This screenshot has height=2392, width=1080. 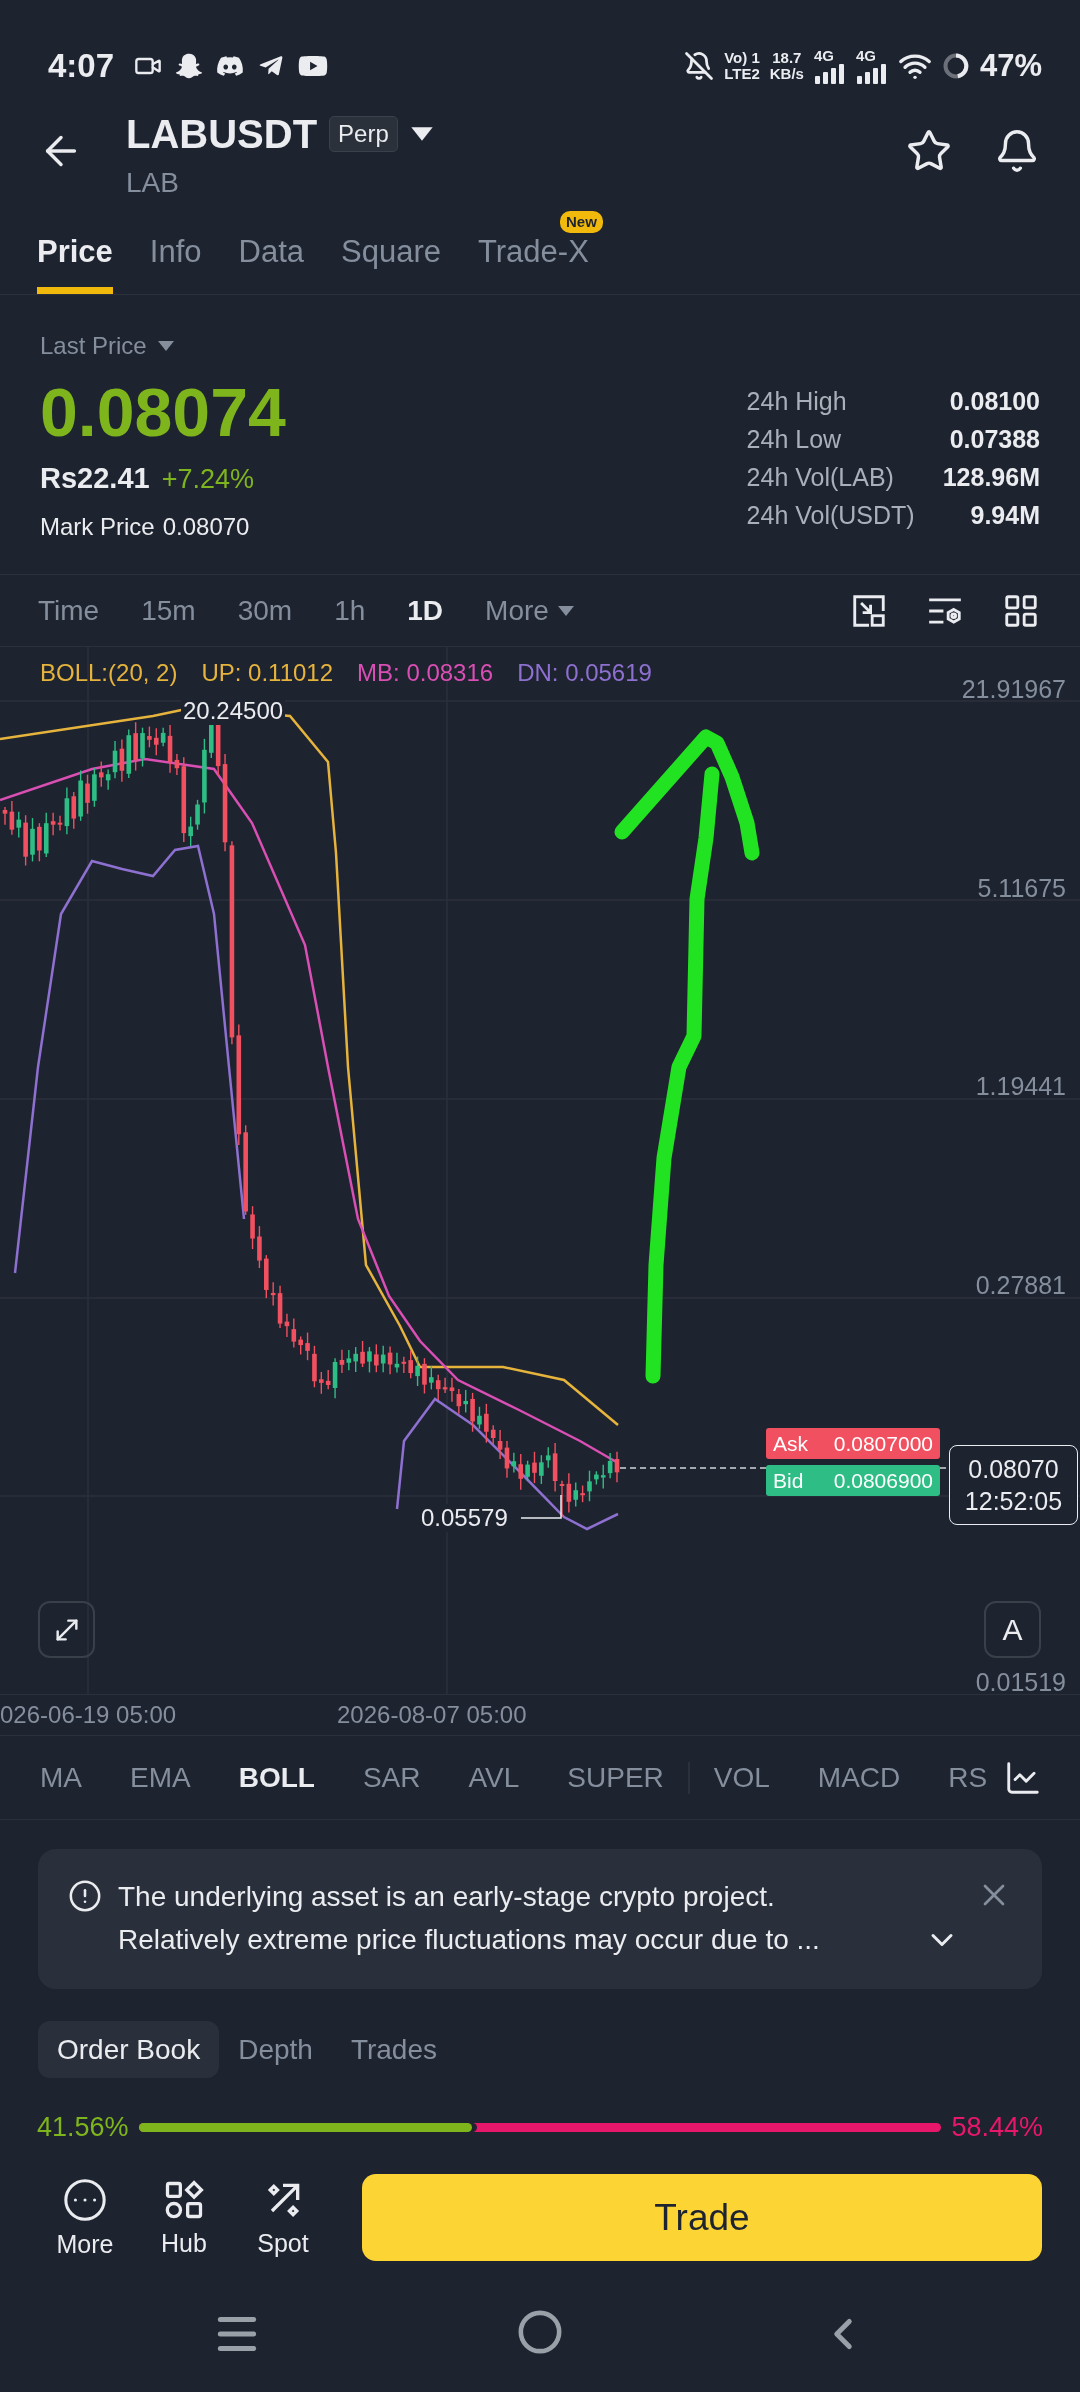 I want to click on fiat-price: Rs22.41, so click(x=95, y=478).